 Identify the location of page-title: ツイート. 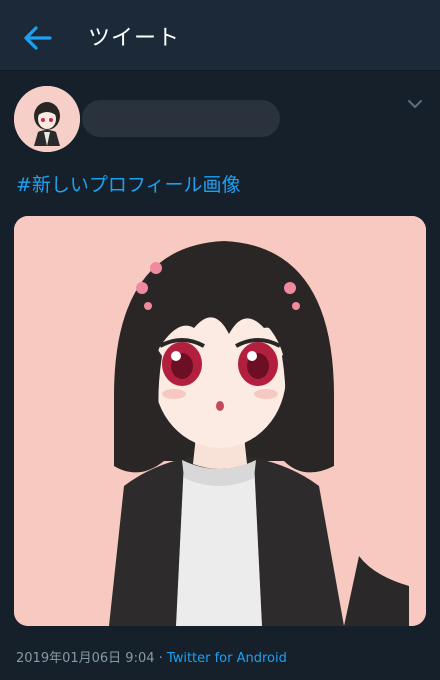
(134, 38).